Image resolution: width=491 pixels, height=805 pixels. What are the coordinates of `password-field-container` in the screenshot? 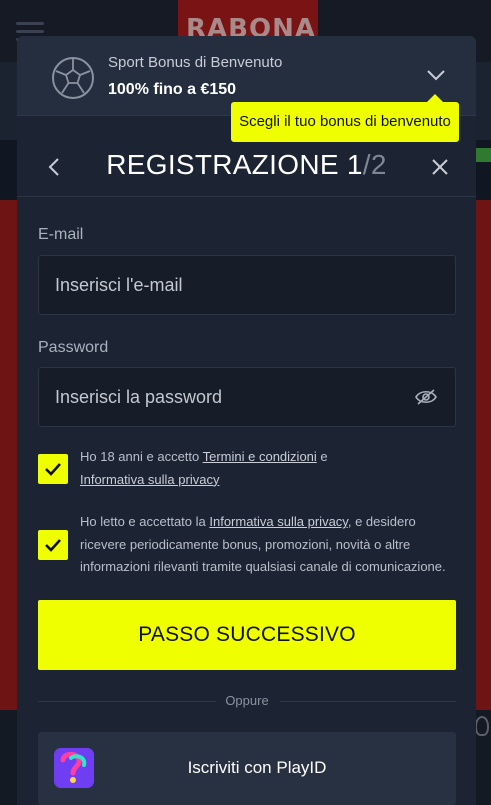 It's located at (247, 397).